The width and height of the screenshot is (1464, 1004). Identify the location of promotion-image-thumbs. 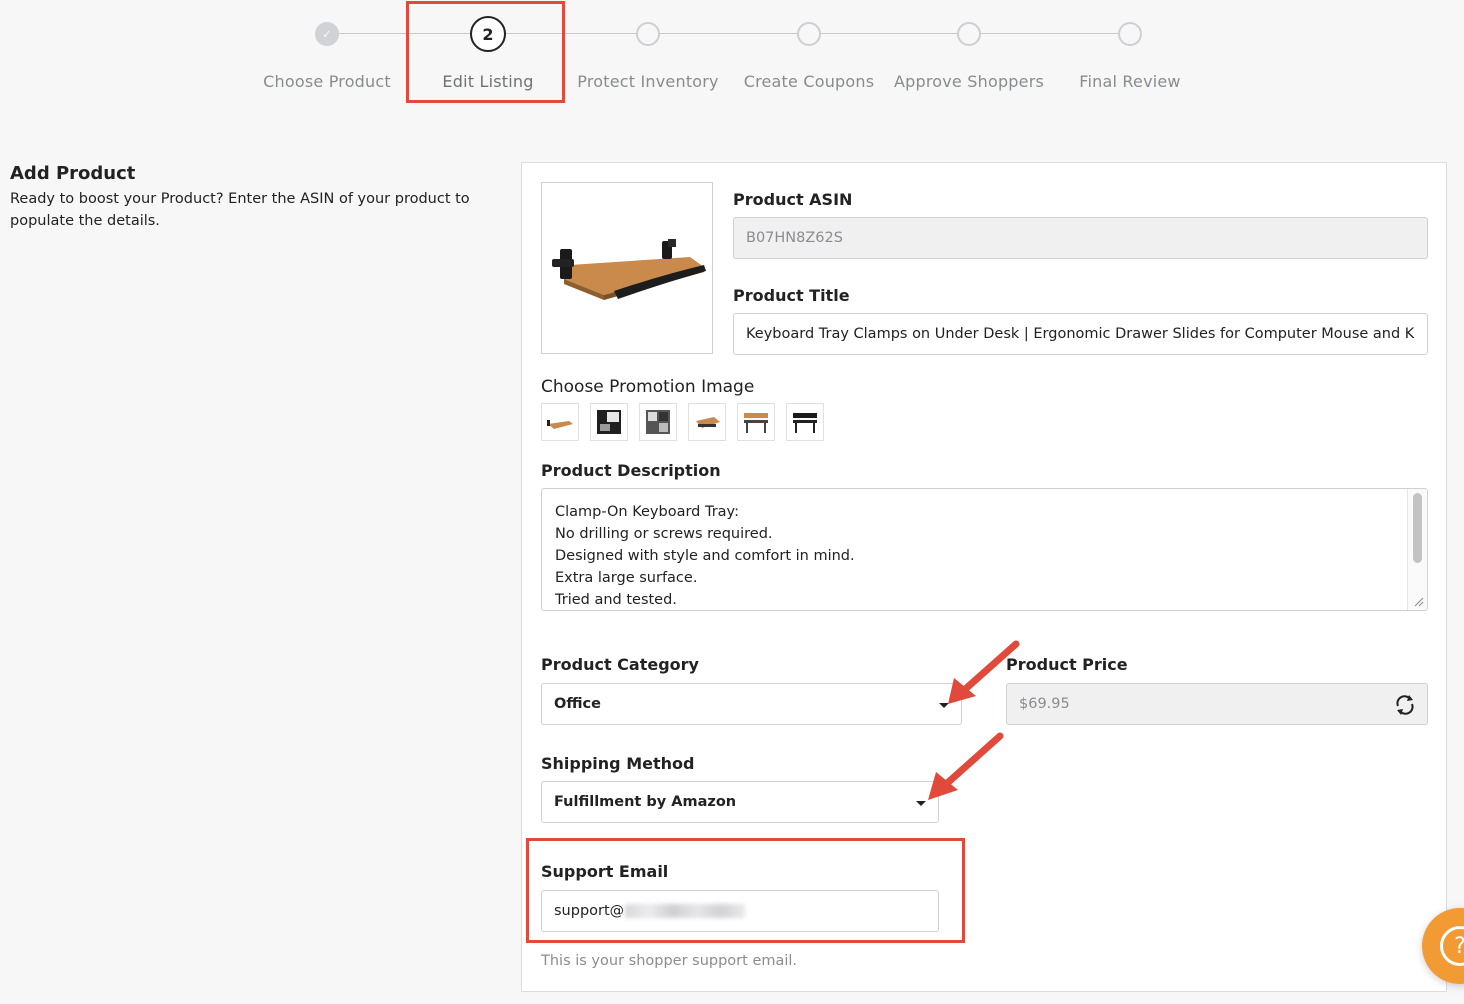
(682, 422).